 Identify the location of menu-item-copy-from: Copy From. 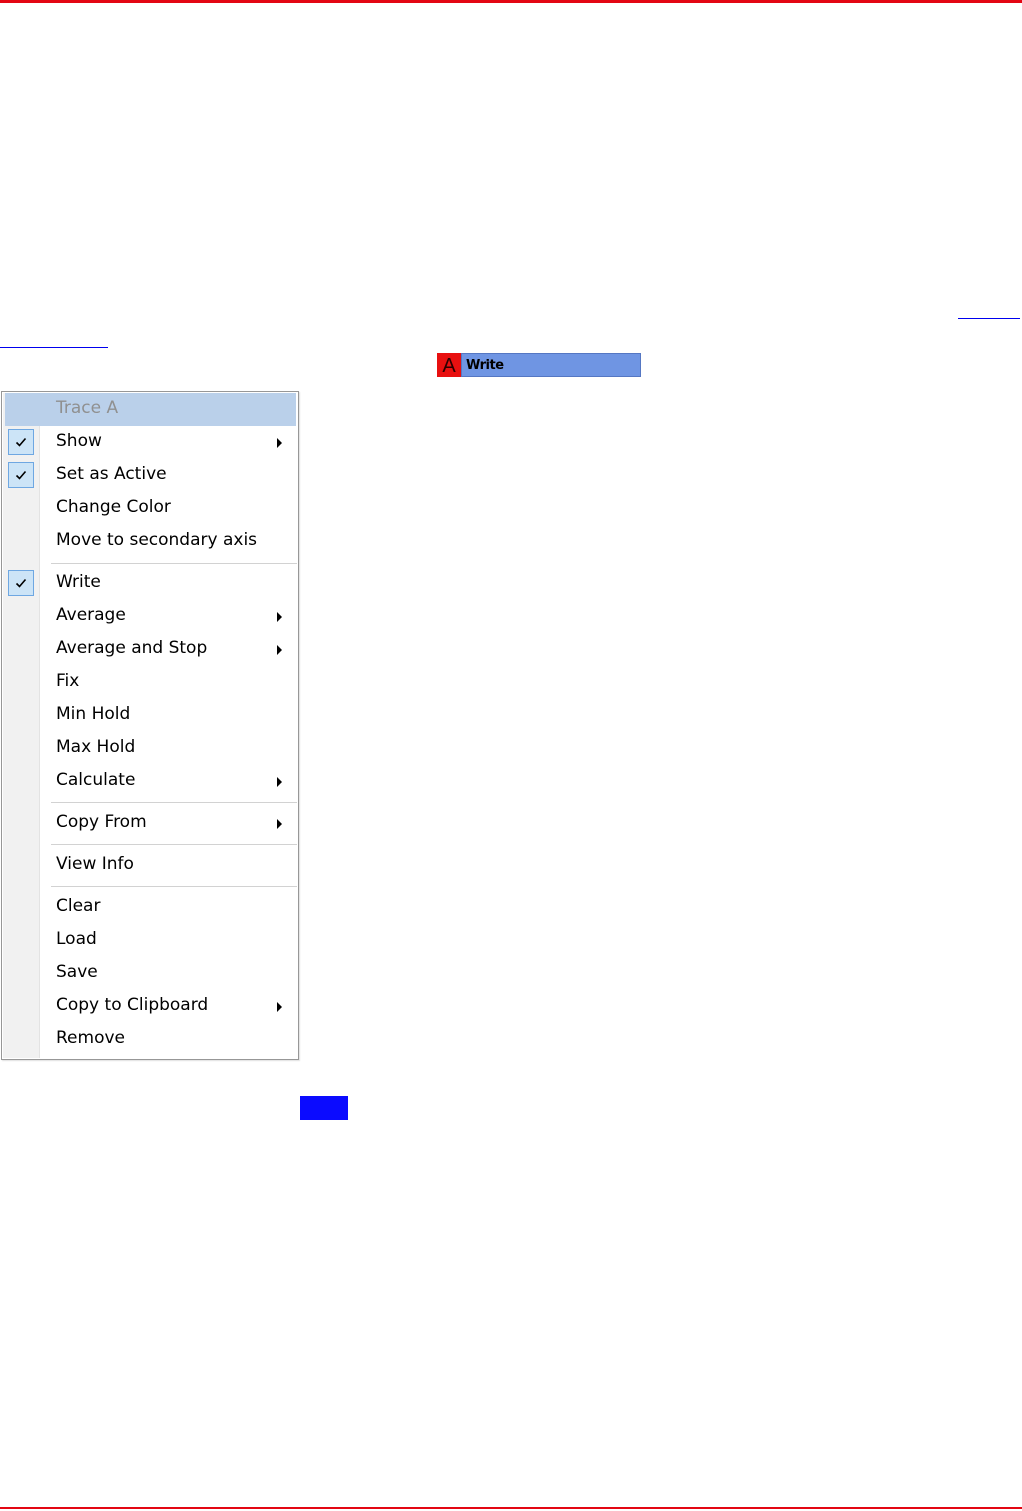
(150, 823).